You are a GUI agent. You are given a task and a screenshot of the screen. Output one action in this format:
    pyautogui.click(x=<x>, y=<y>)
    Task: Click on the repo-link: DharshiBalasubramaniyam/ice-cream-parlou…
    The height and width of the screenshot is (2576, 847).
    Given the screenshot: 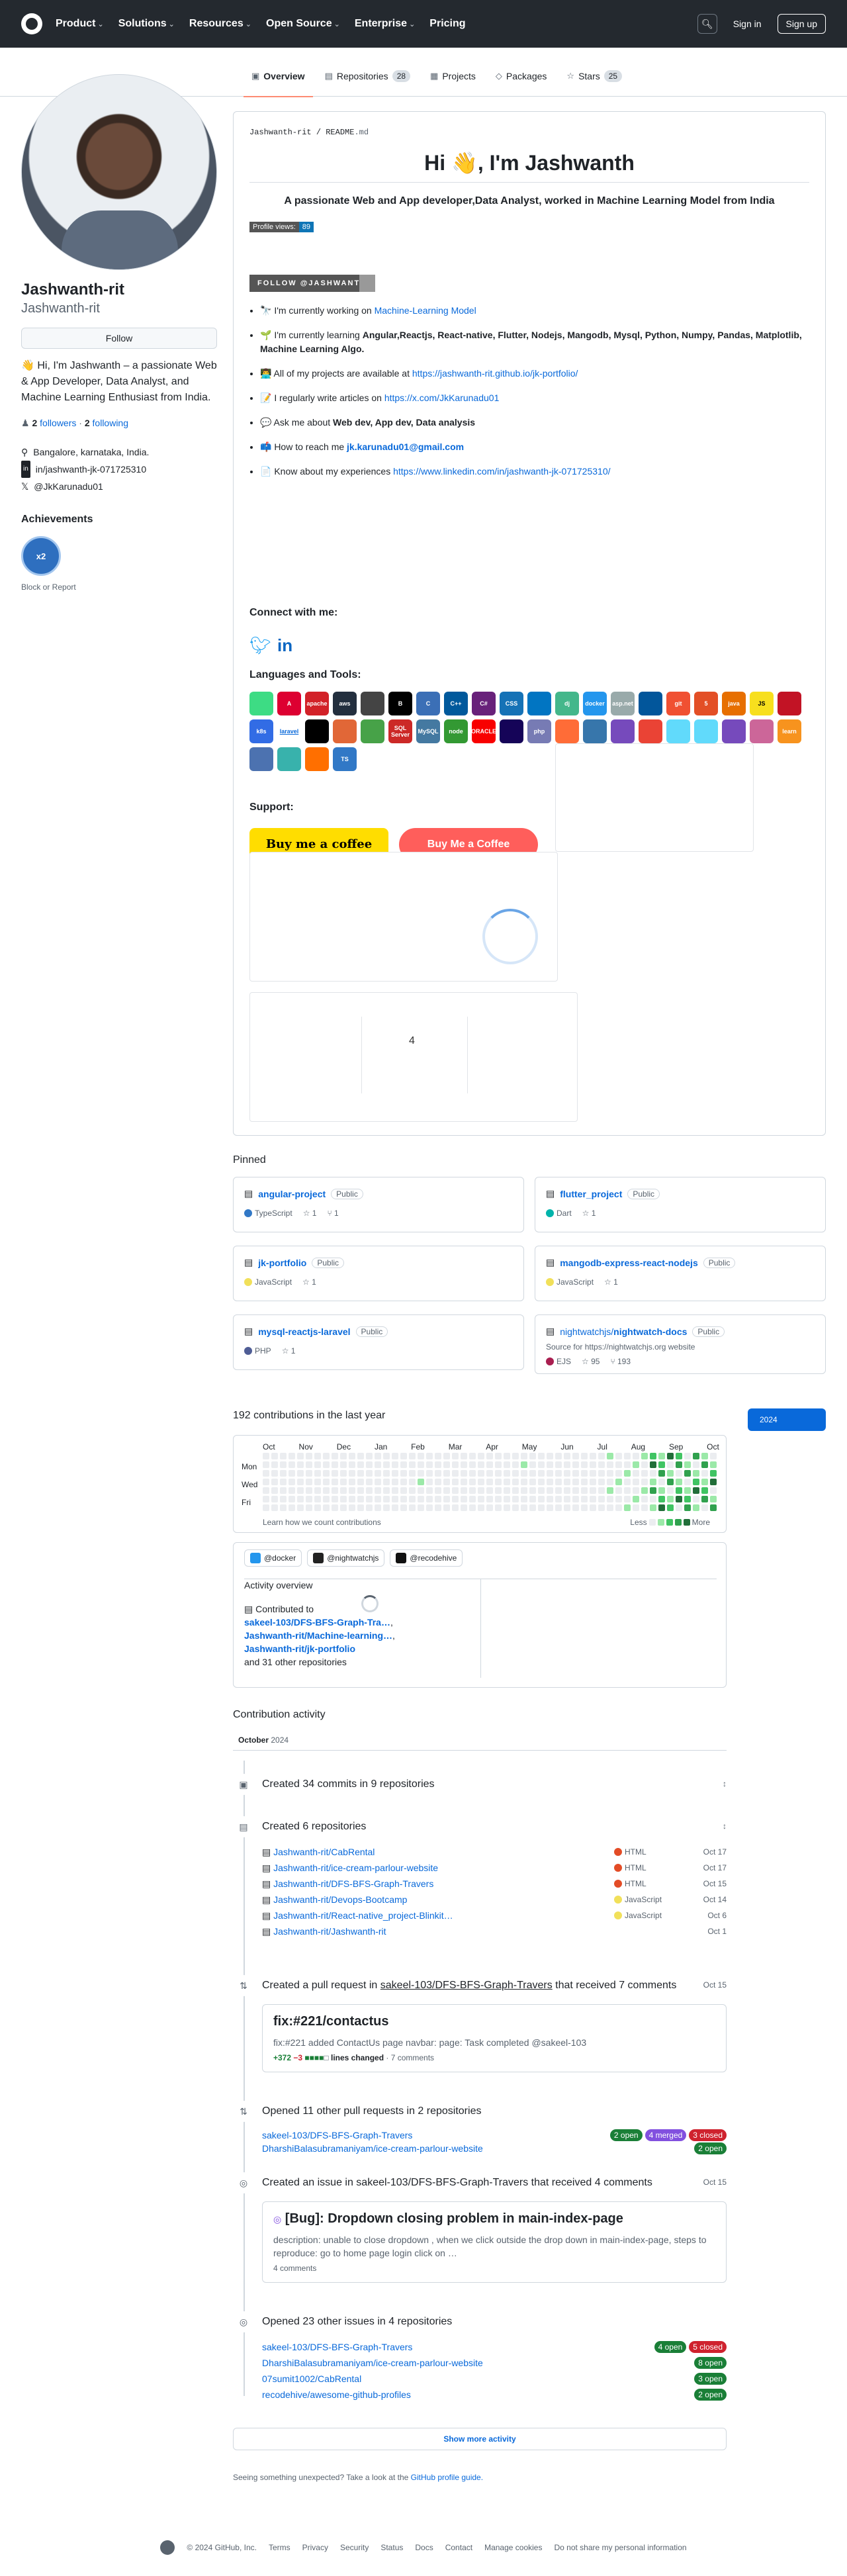 What is the action you would take?
    pyautogui.click(x=478, y=2363)
    